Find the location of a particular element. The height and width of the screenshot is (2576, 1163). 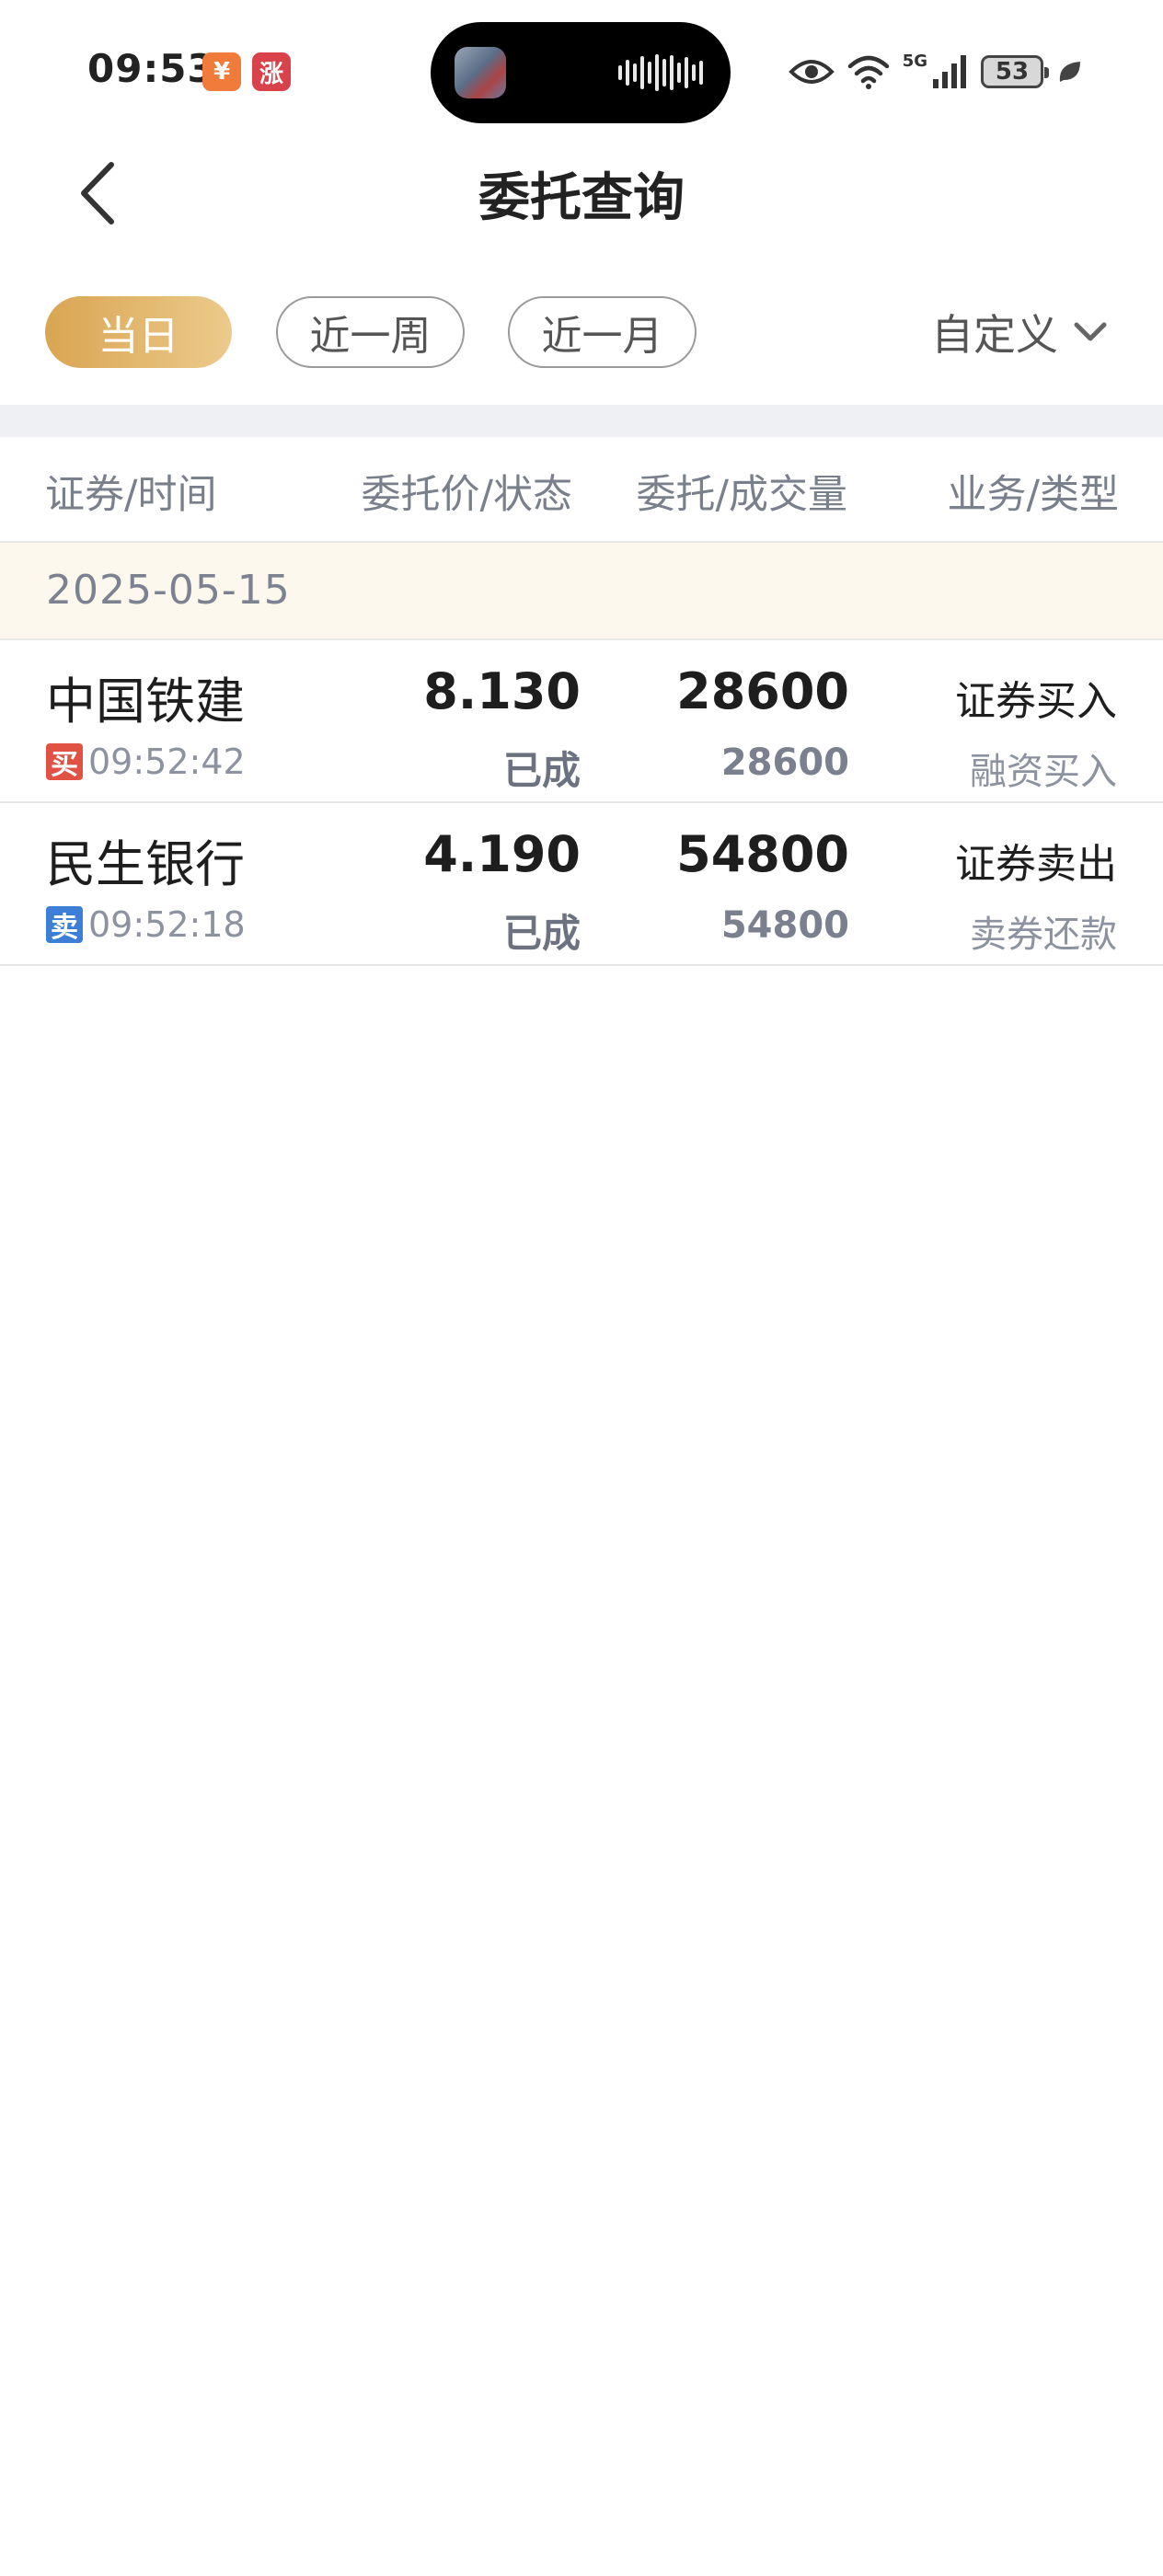

filter-custom-button: 自定义 is located at coordinates (1019, 332).